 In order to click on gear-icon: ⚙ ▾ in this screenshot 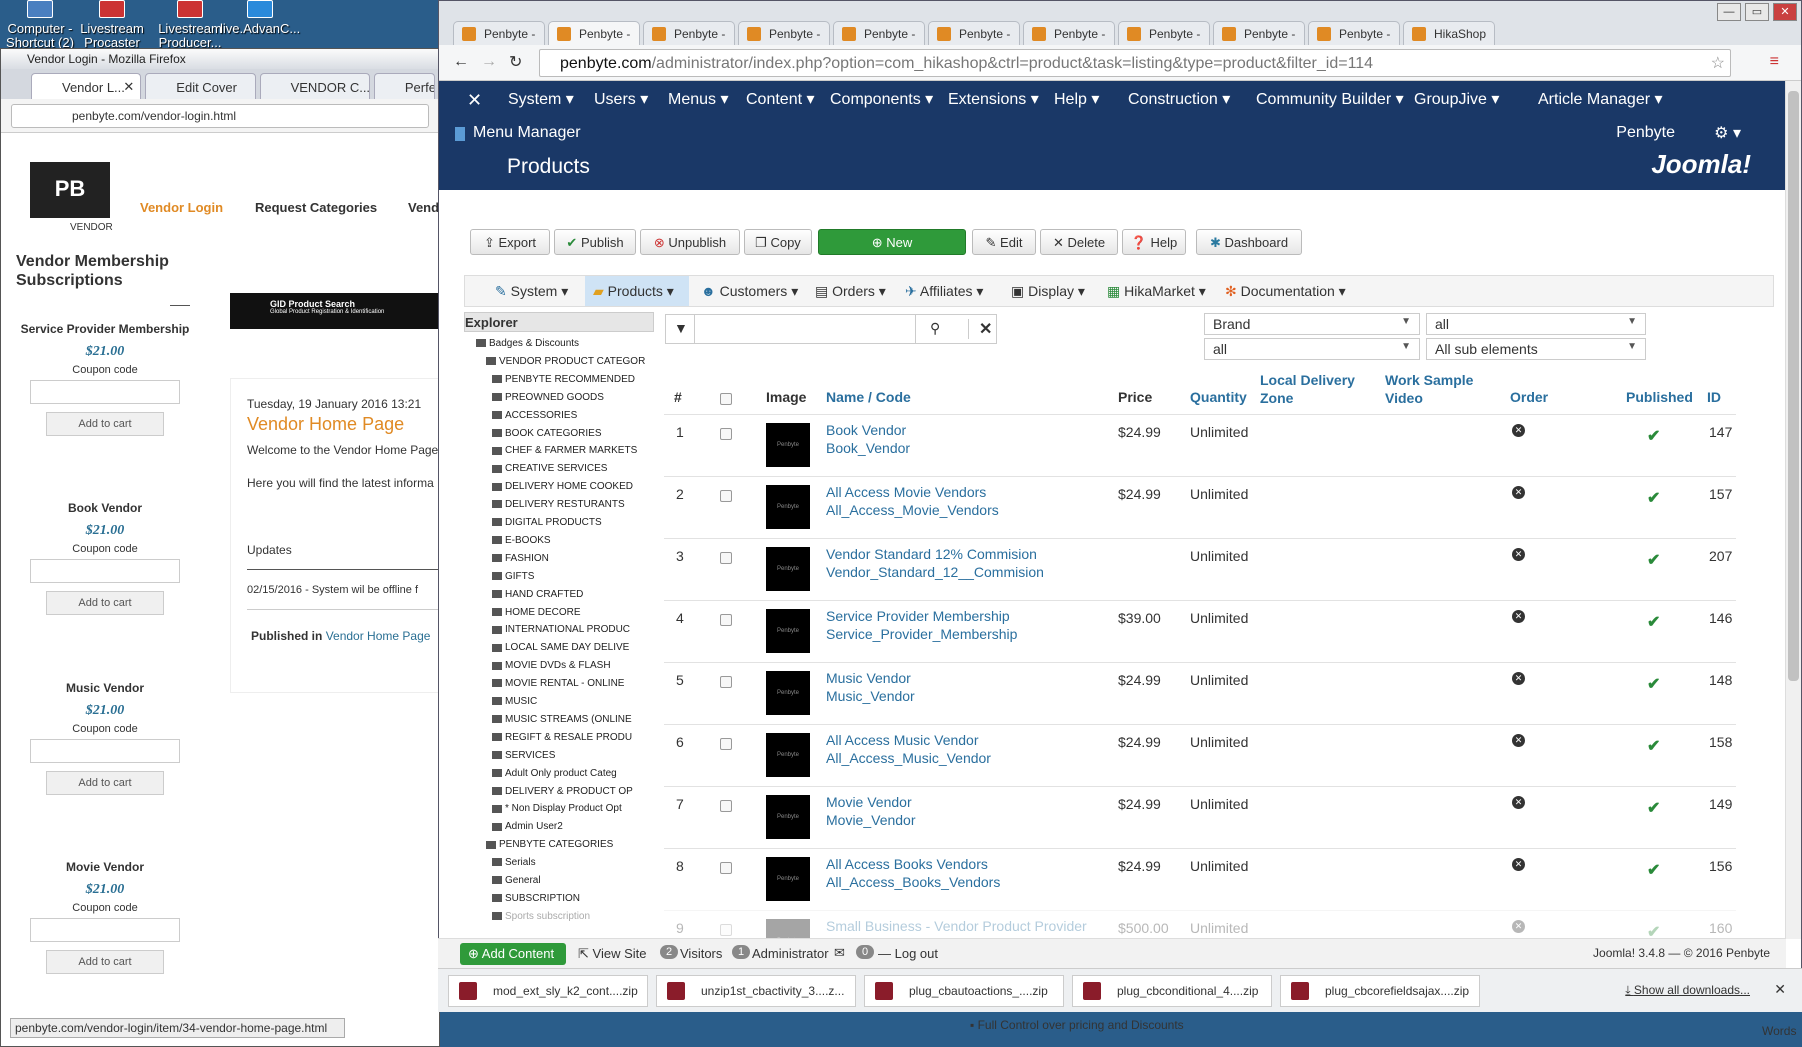, I will do `click(1727, 133)`.